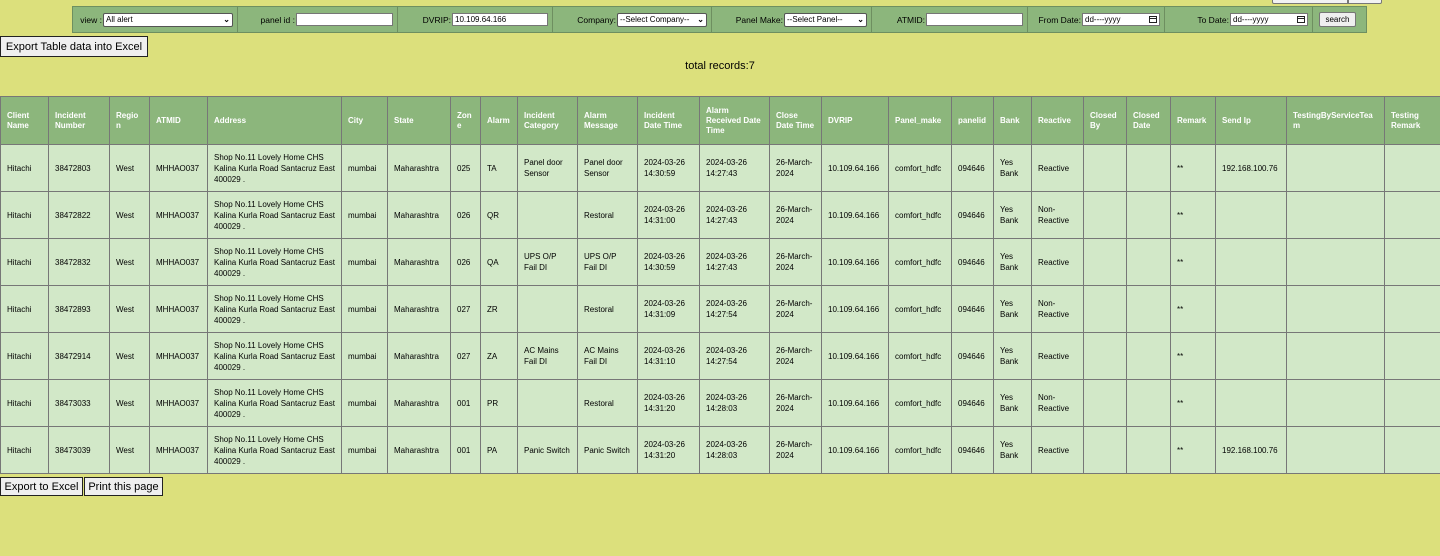 This screenshot has height=556, width=1440. Describe the element at coordinates (1337, 19) in the screenshot. I see `search-button: search` at that location.